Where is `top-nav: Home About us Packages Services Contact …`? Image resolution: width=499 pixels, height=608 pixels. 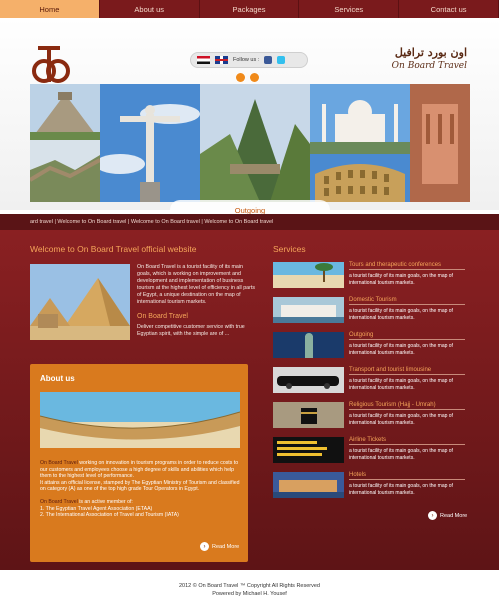
top-nav: Home About us Packages Services Contact … is located at coordinates (249, 9).